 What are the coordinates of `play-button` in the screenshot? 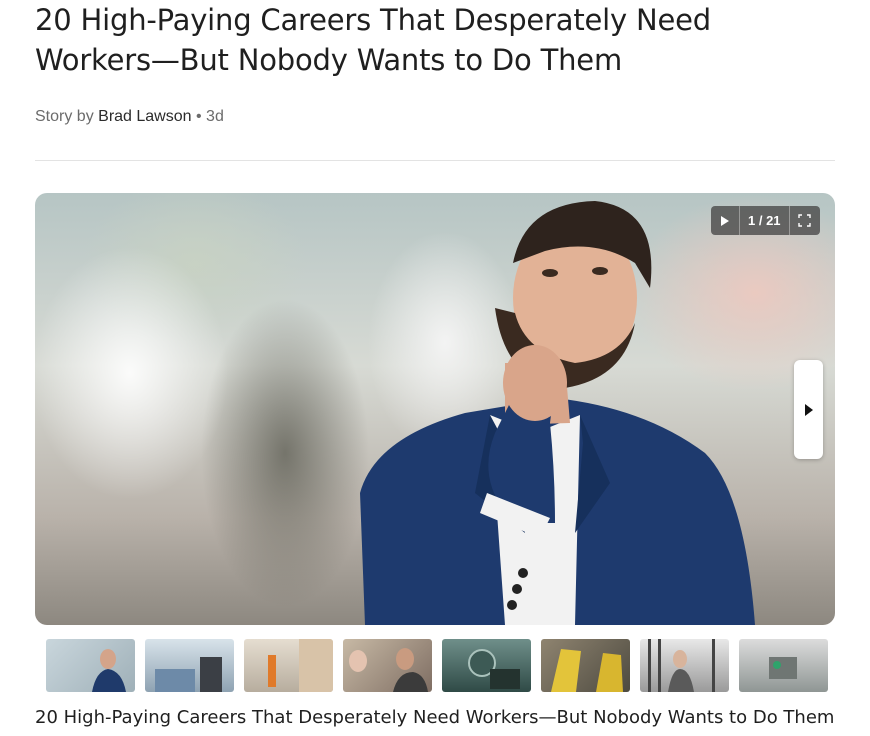 It's located at (725, 220).